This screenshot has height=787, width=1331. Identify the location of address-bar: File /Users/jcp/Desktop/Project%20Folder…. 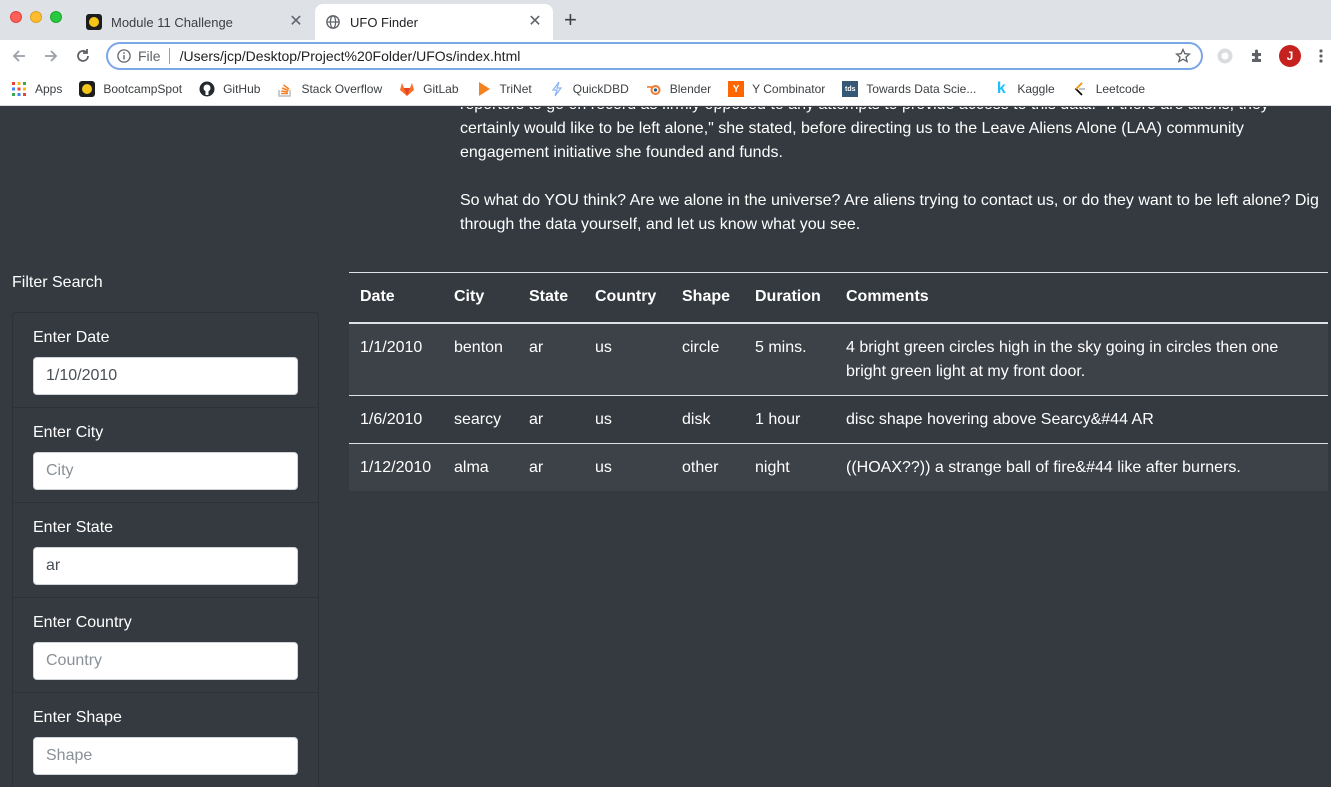
(654, 56).